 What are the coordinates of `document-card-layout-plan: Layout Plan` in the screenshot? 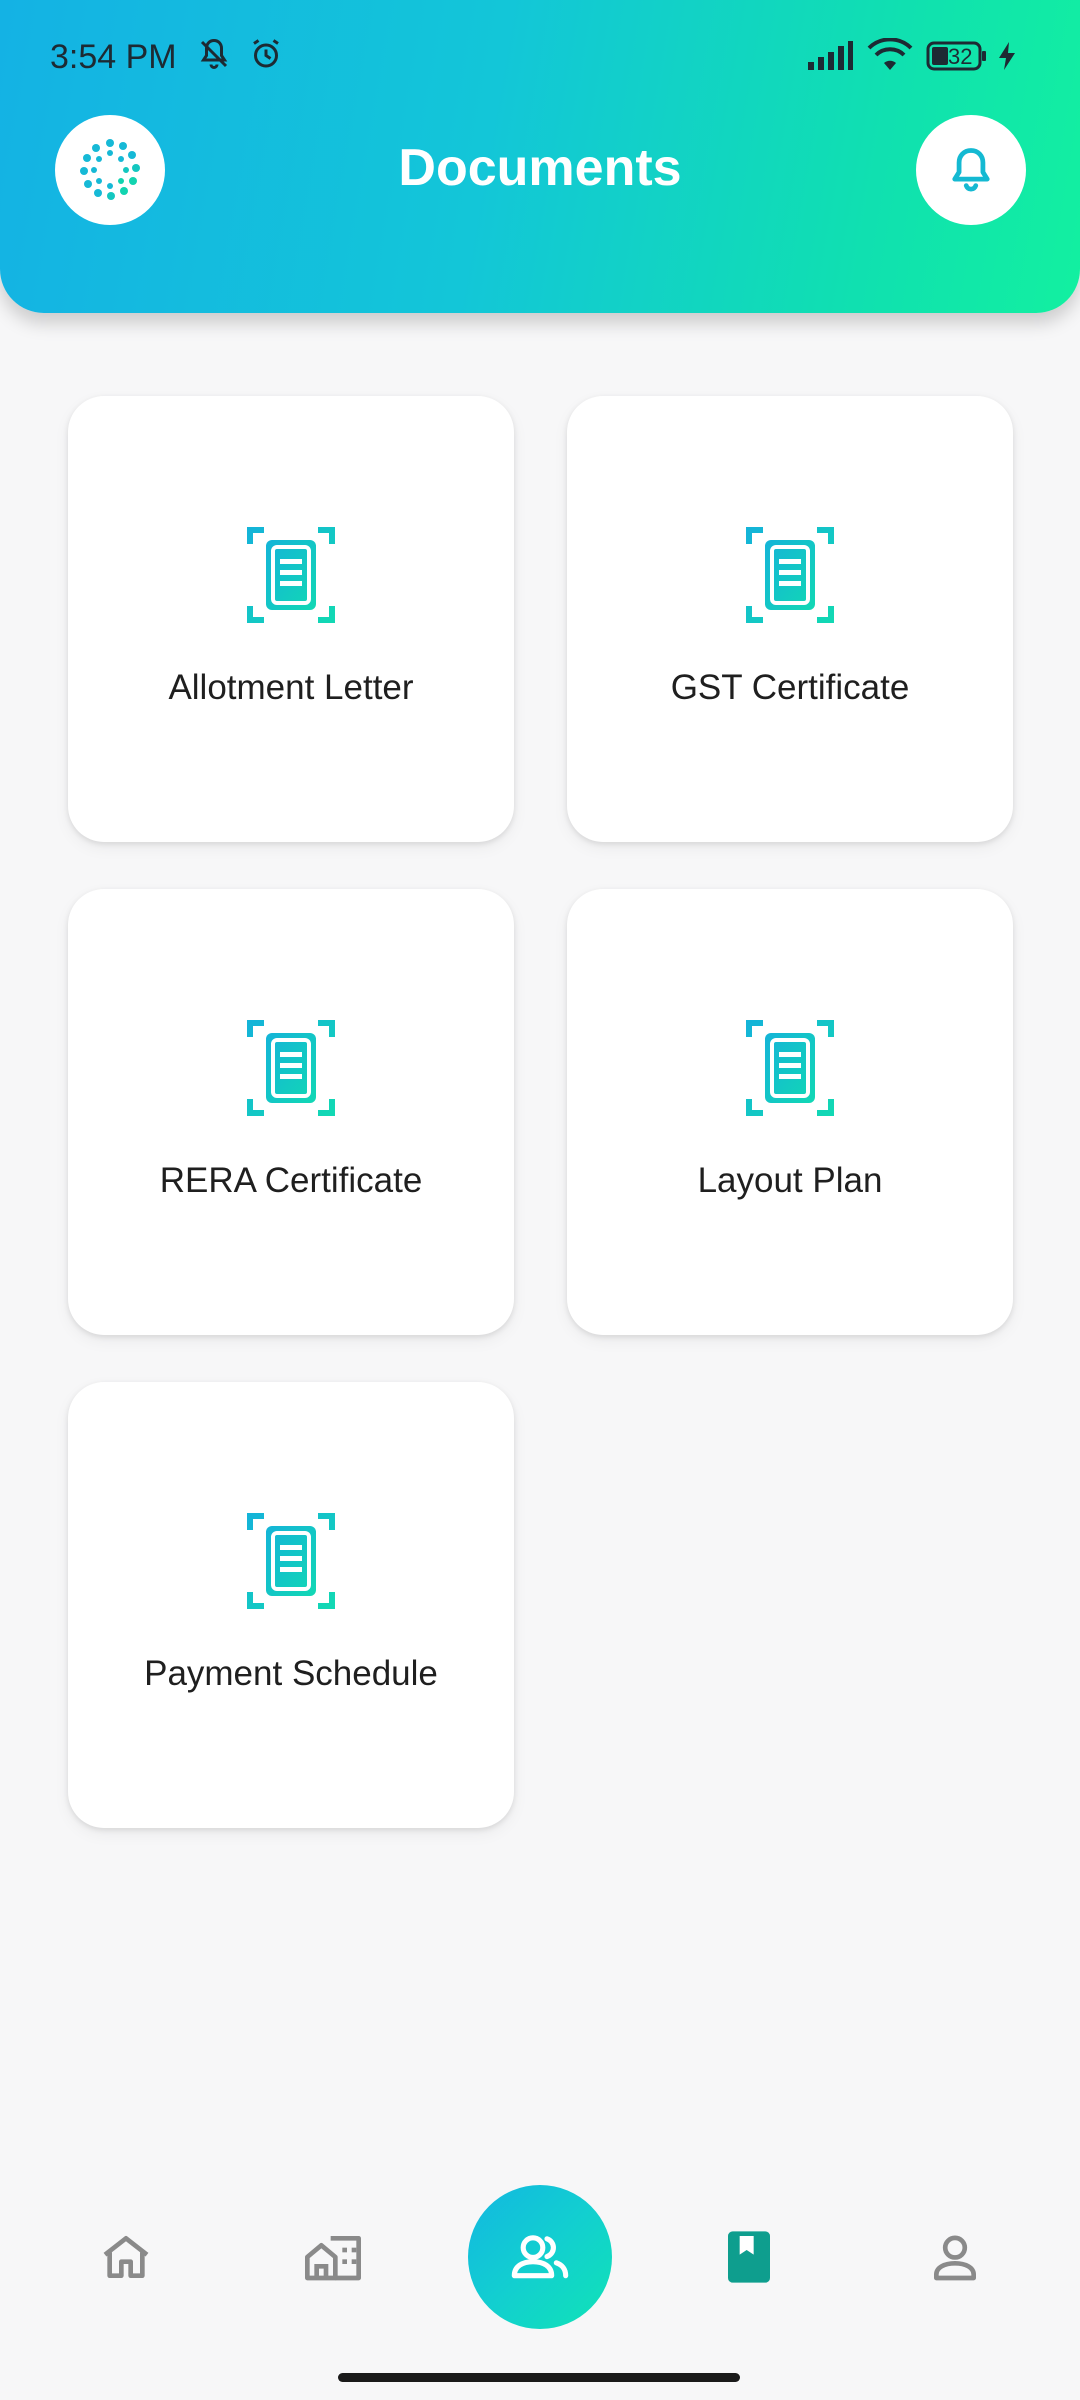 It's located at (790, 1112).